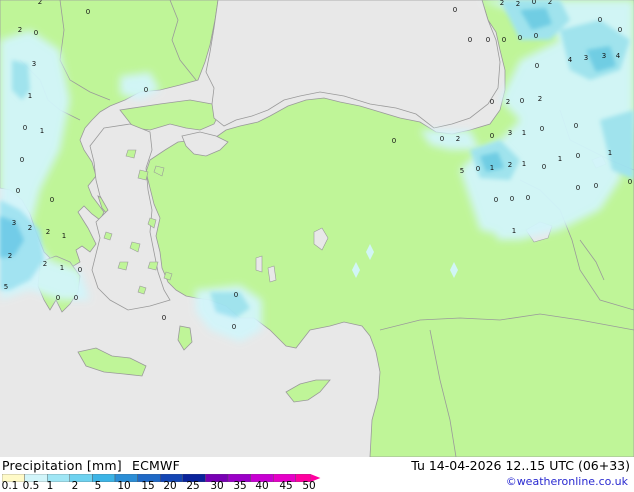 The width and height of the screenshot is (634, 492). What do you see at coordinates (31, 486) in the screenshot?
I see `legend-tick-label: 0.5` at bounding box center [31, 486].